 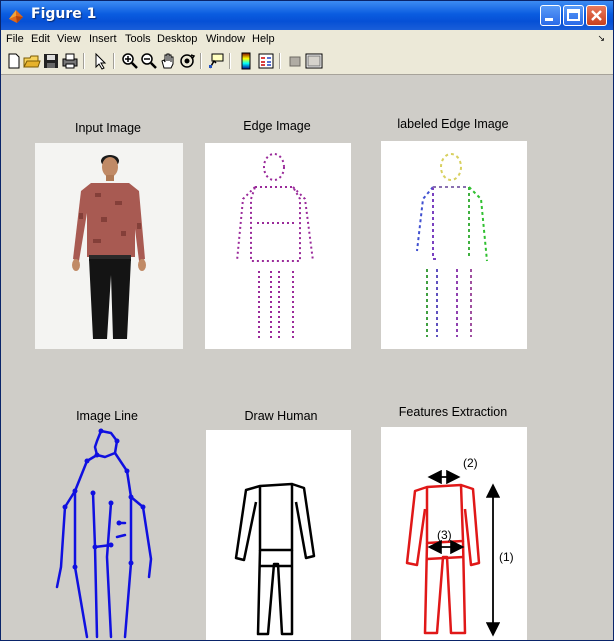 I want to click on edit-plot-icon, so click(x=100, y=61).